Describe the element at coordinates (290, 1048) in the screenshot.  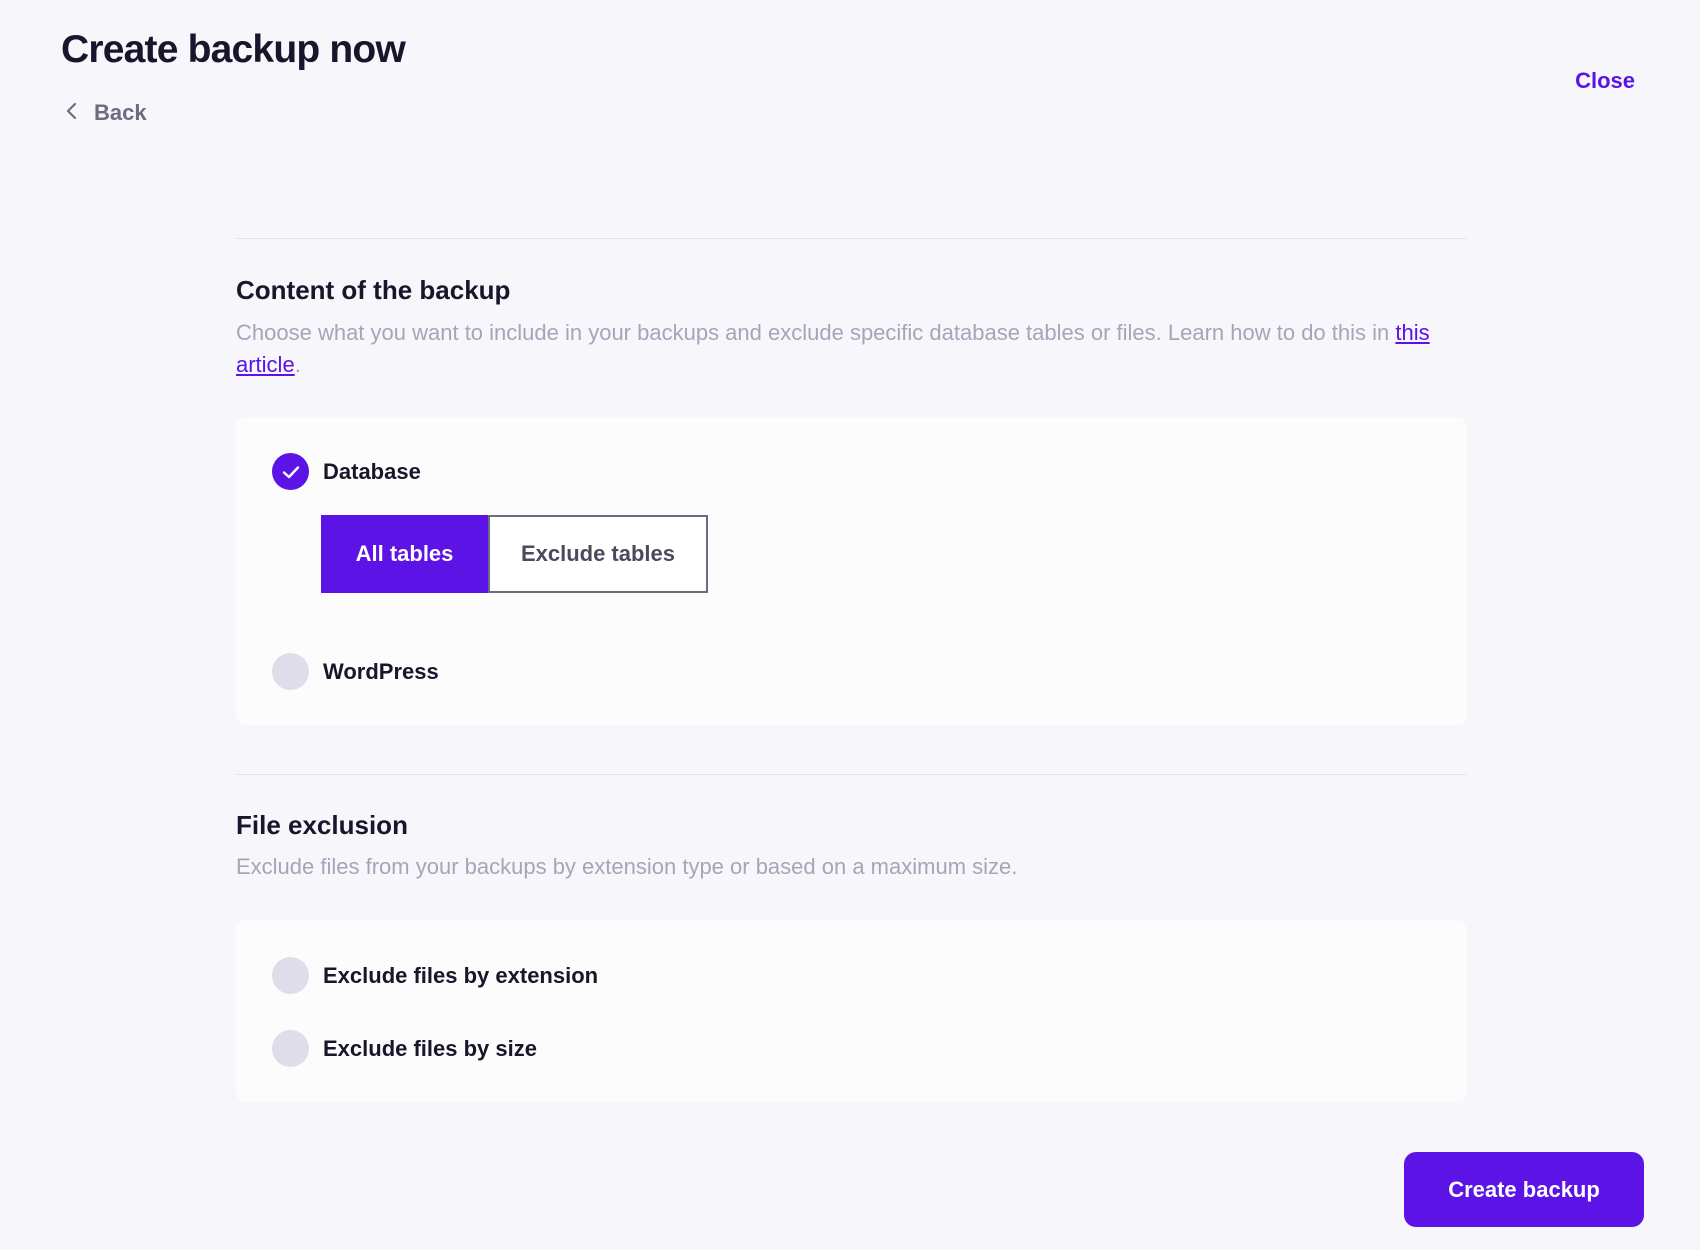
I see `exclude-by-size-checkbox` at that location.